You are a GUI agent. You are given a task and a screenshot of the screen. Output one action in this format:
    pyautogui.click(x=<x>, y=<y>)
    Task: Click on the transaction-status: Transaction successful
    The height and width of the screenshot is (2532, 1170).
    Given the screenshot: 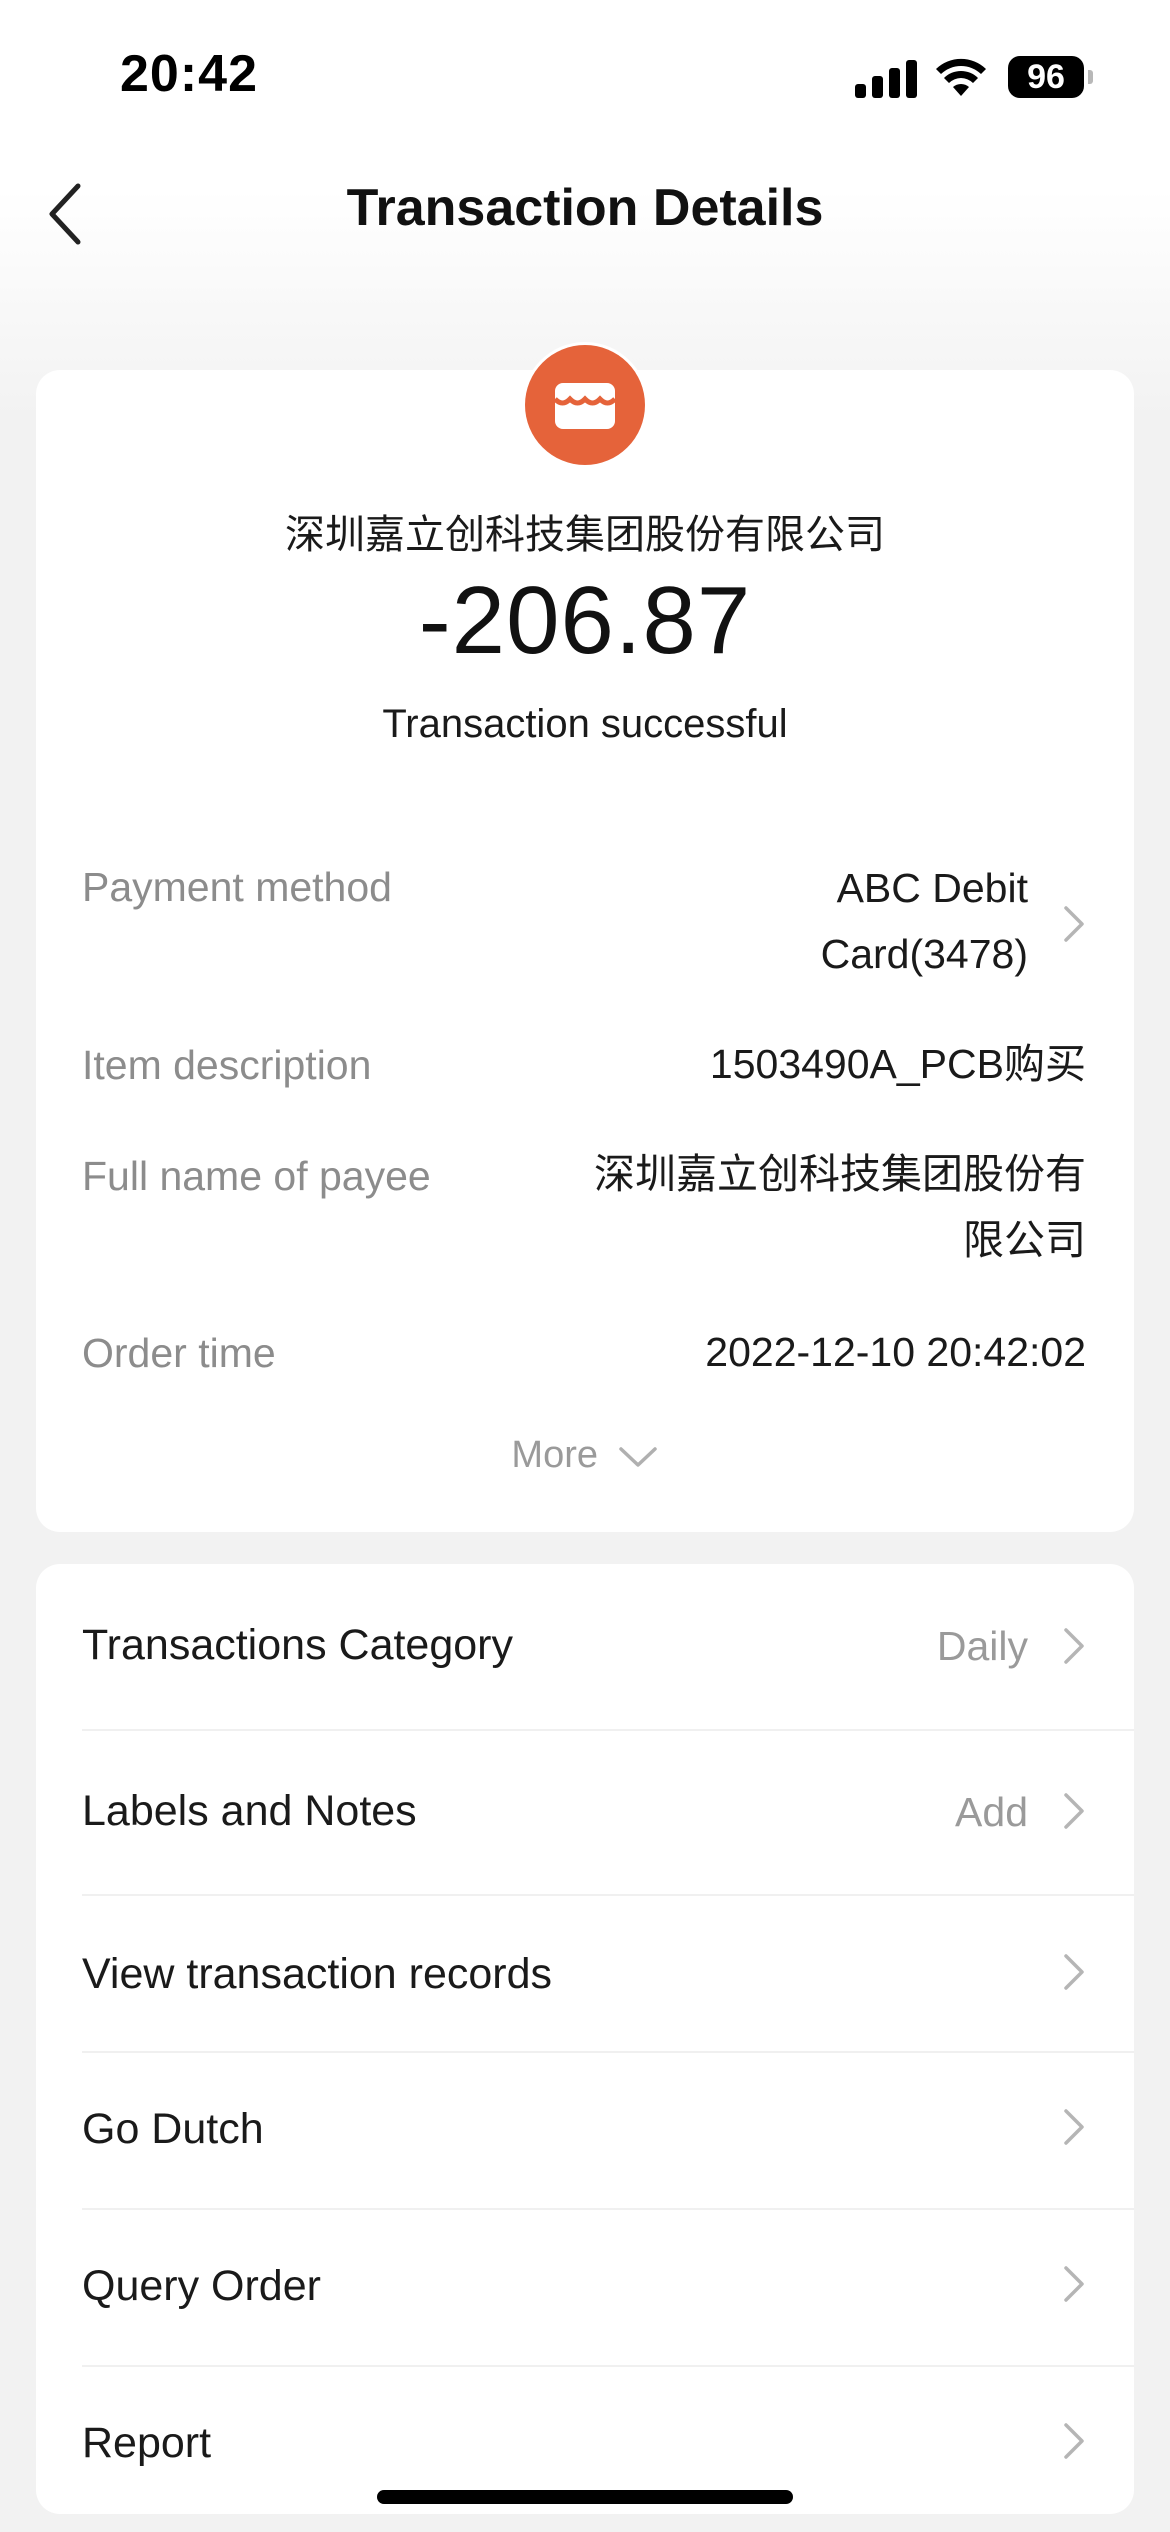 What is the action you would take?
    pyautogui.click(x=585, y=724)
    